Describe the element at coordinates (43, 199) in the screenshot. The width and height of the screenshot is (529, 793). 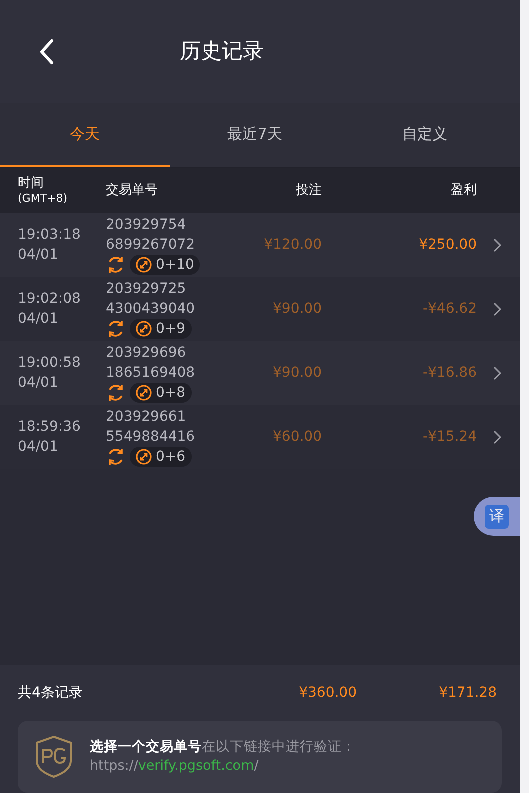
I see `timezone-label: (GMT+8)` at that location.